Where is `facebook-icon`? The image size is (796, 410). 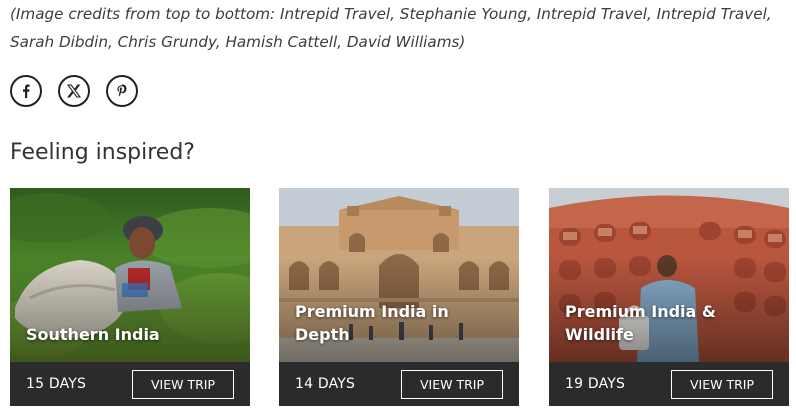
facebook-icon is located at coordinates (26, 91).